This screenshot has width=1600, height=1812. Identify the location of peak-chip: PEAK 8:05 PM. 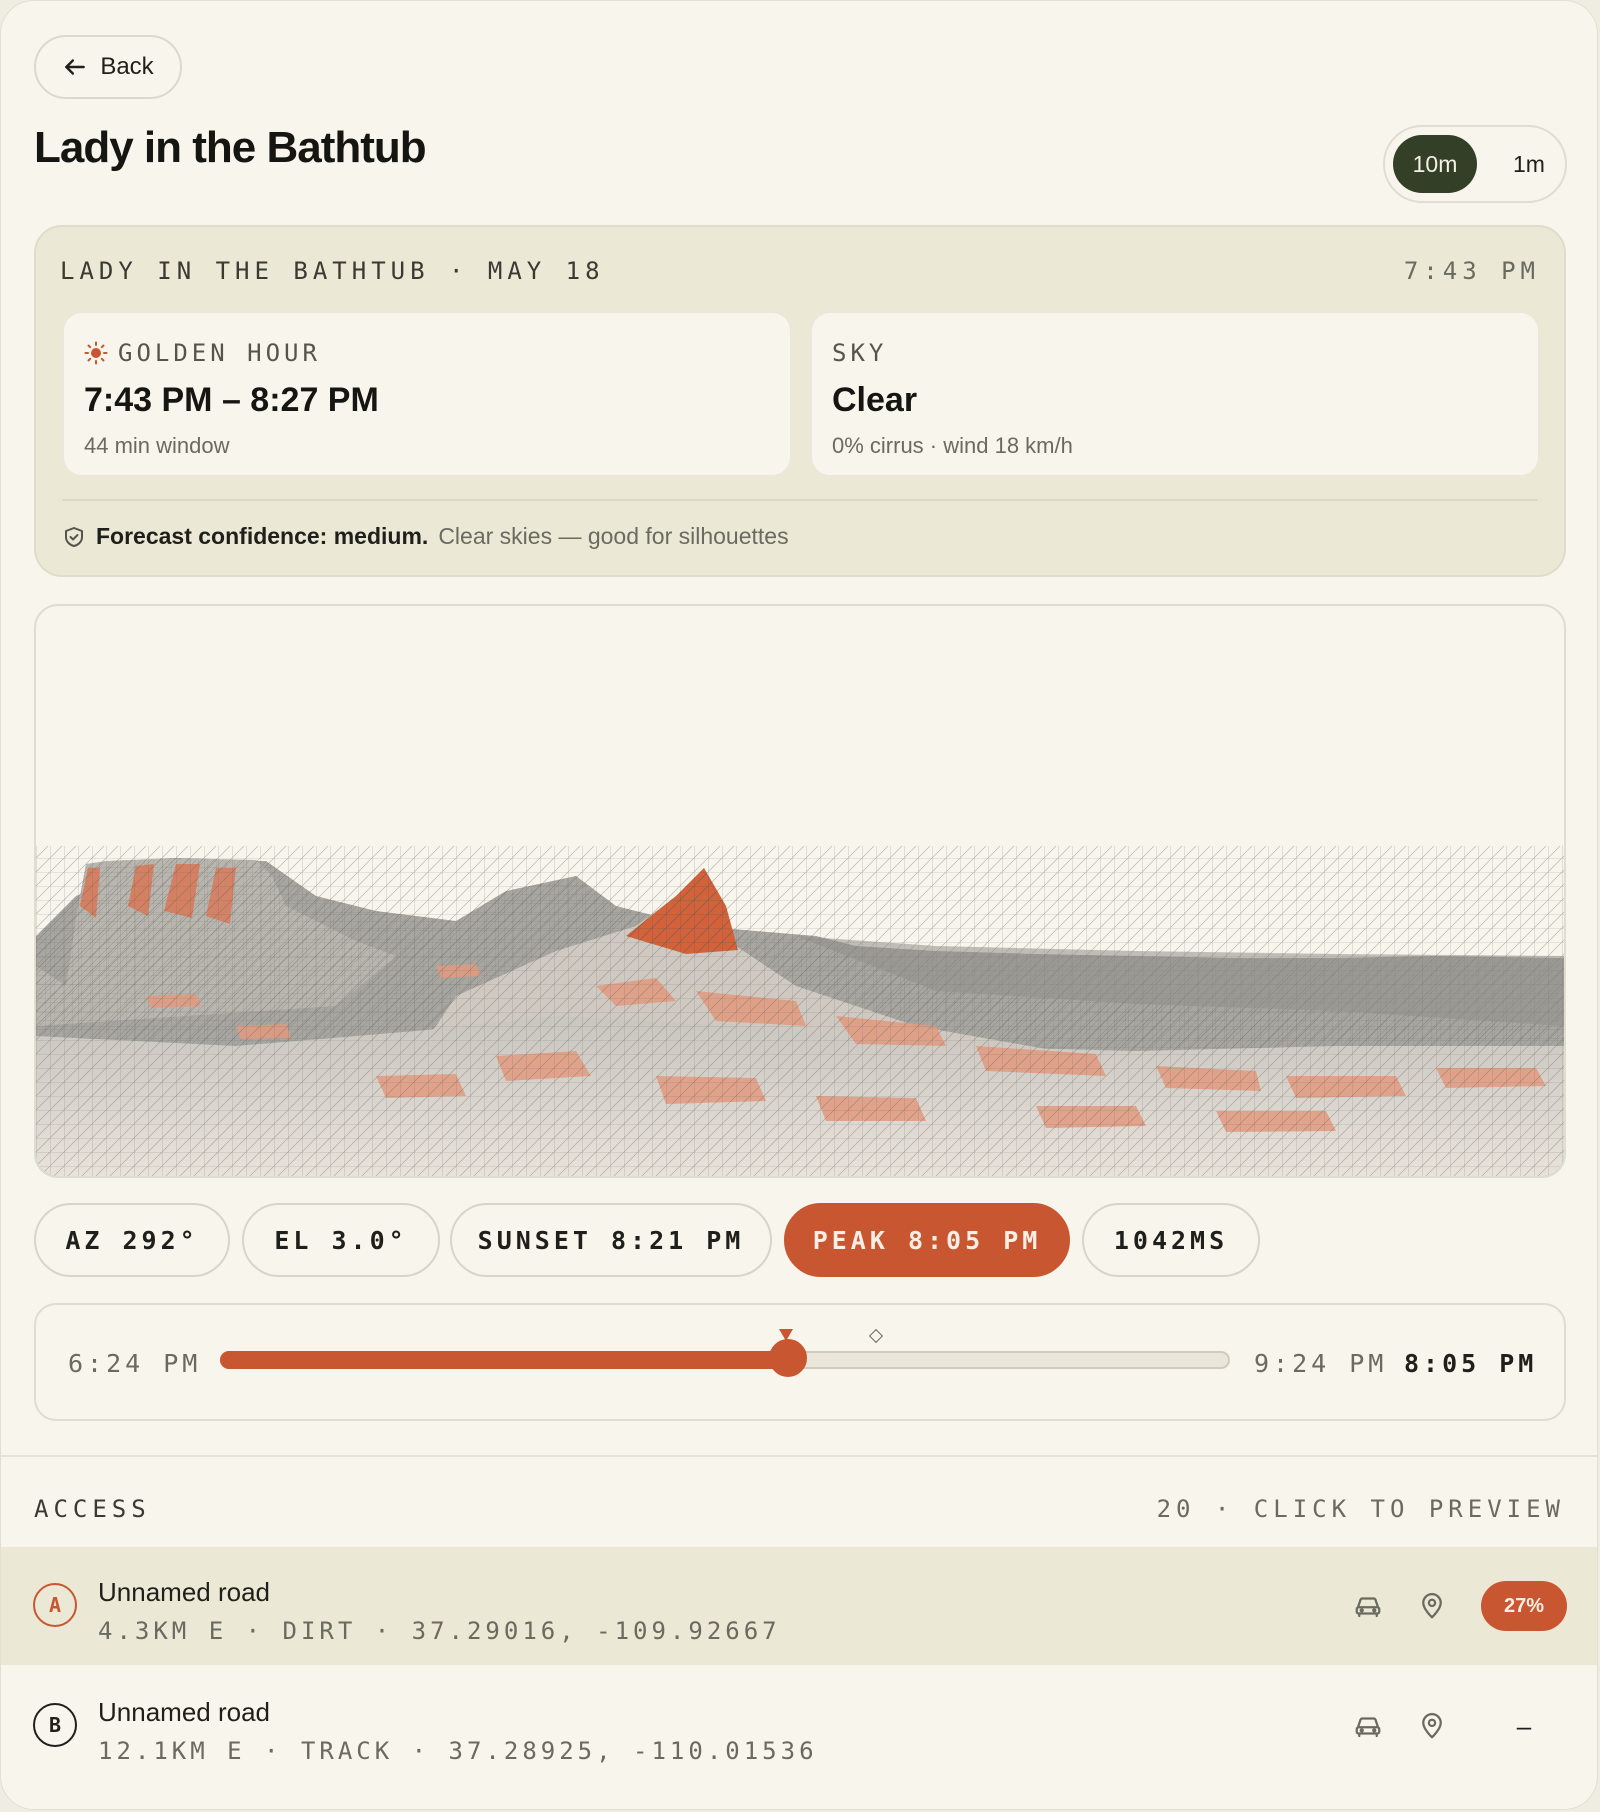
(927, 1240).